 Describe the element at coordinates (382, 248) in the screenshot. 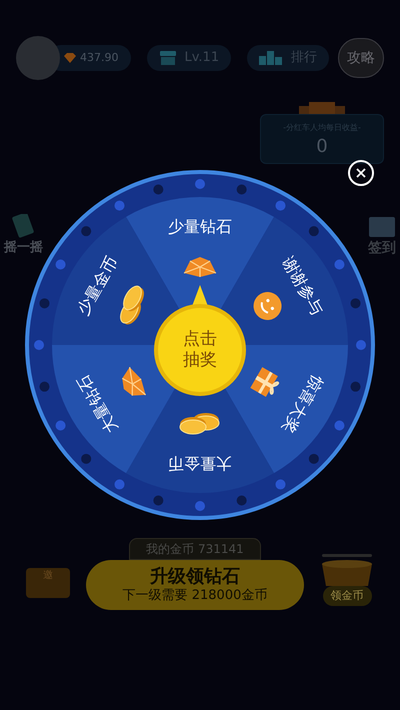

I see `checkin-label: 签到` at that location.